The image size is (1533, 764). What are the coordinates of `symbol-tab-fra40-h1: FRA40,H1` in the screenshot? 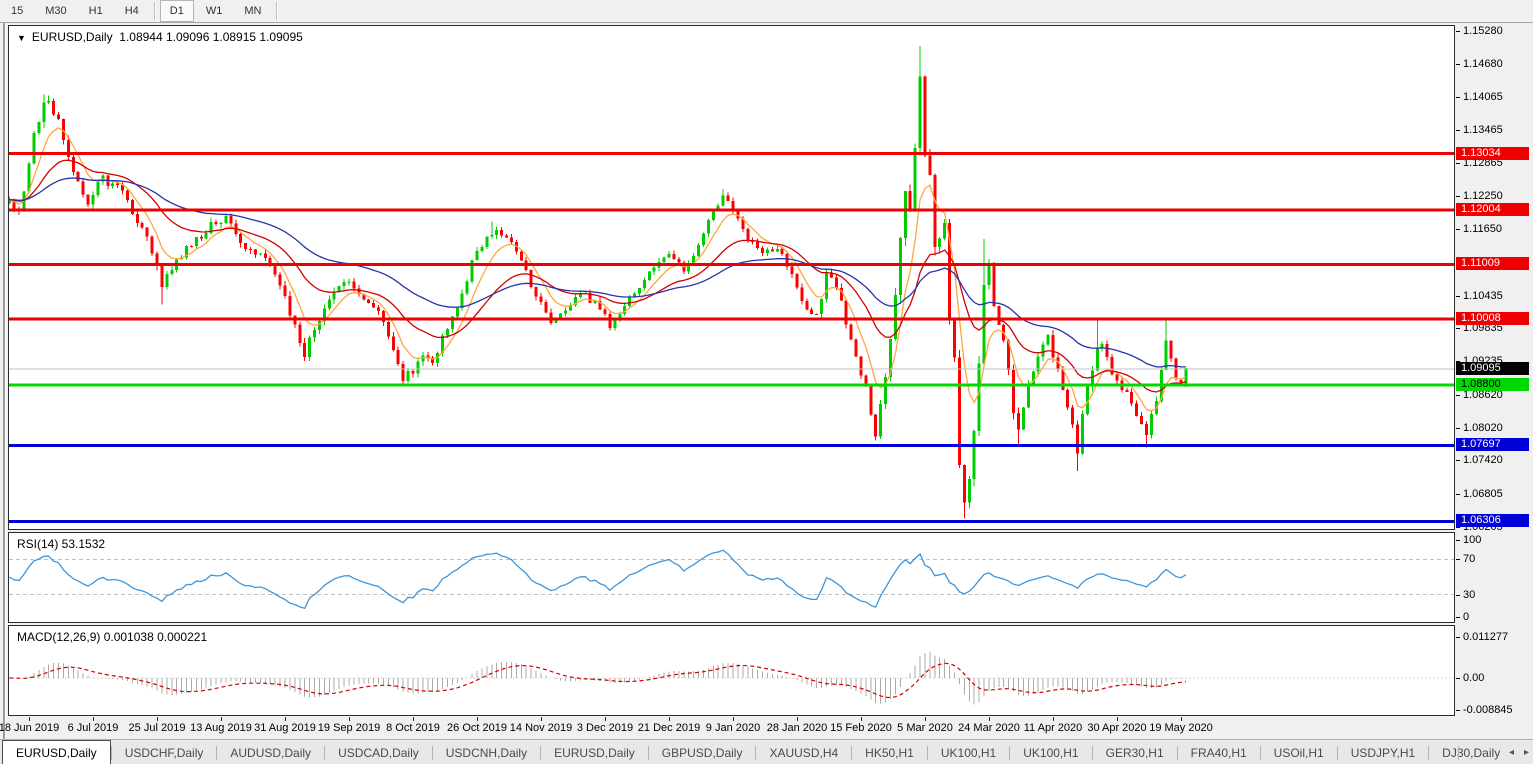 It's located at (1219, 752).